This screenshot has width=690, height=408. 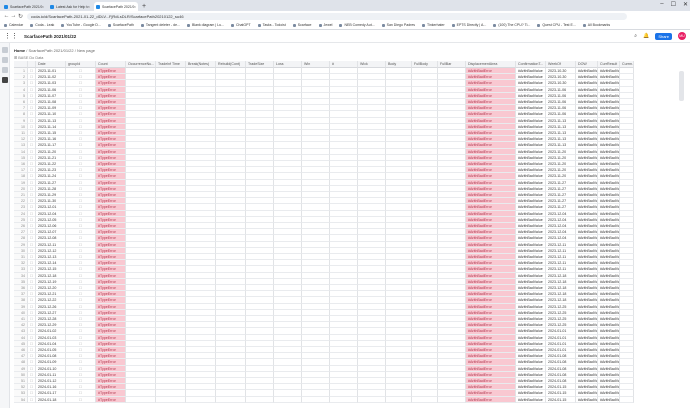 What do you see at coordinates (19, 50) in the screenshot?
I see `breadcrumb-home: Home` at bounding box center [19, 50].